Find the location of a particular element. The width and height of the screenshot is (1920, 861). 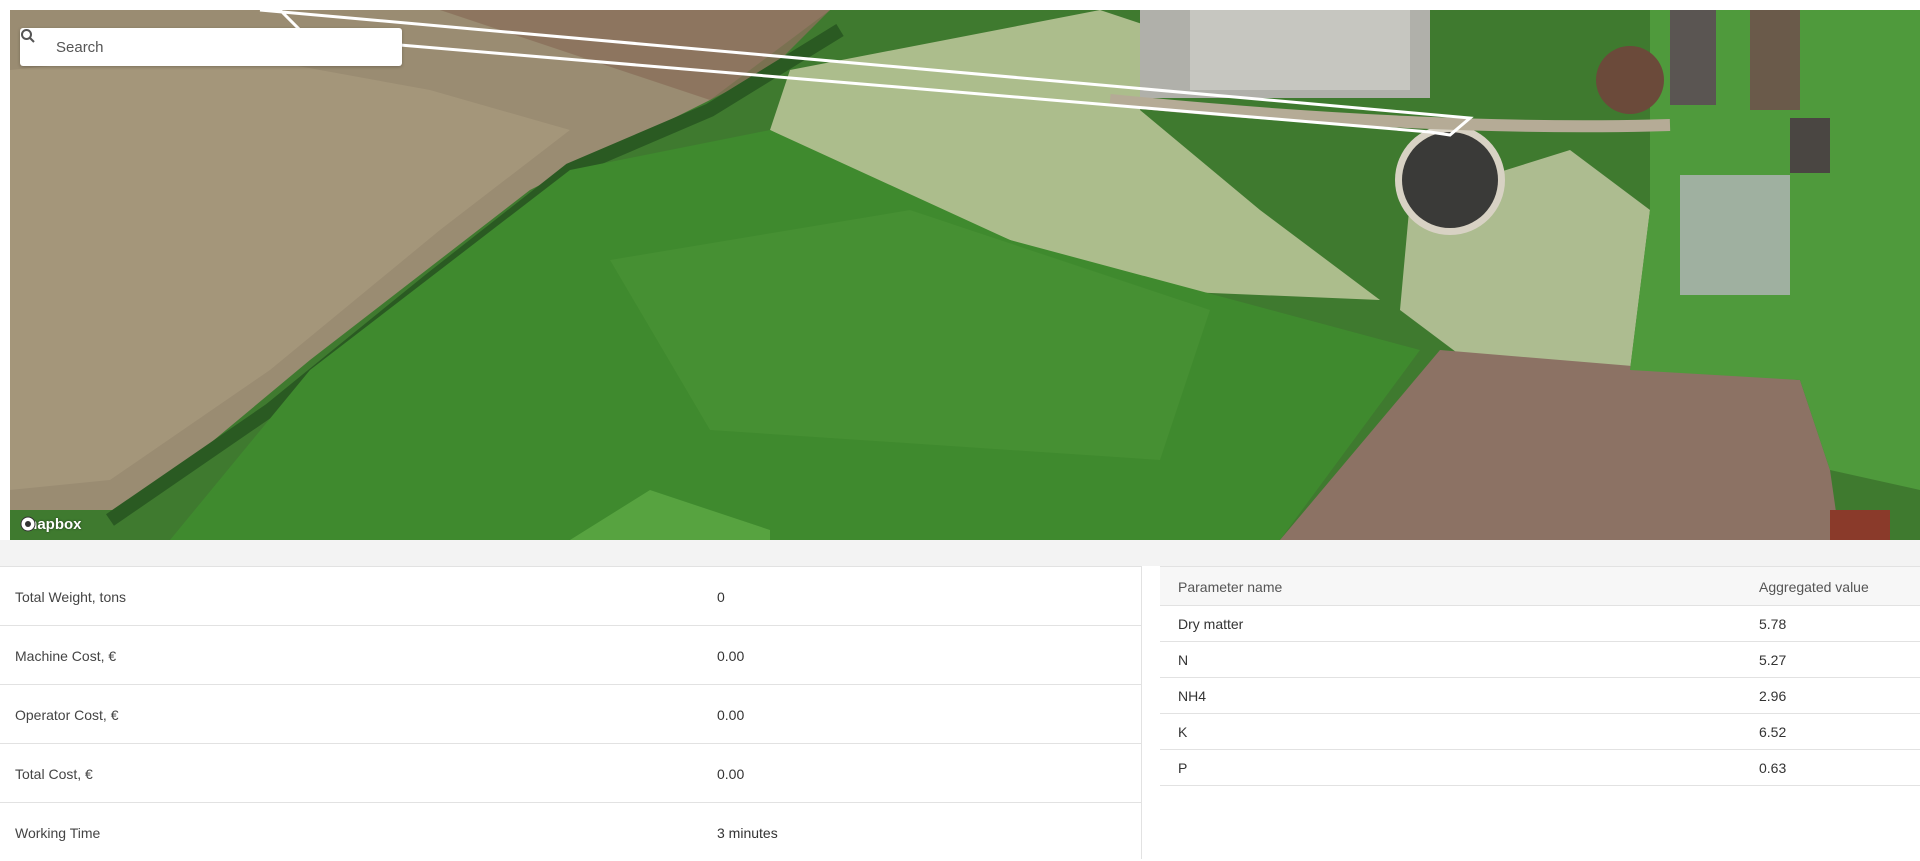

table-row: Operator Cost, € 0.00 is located at coordinates (570, 714).